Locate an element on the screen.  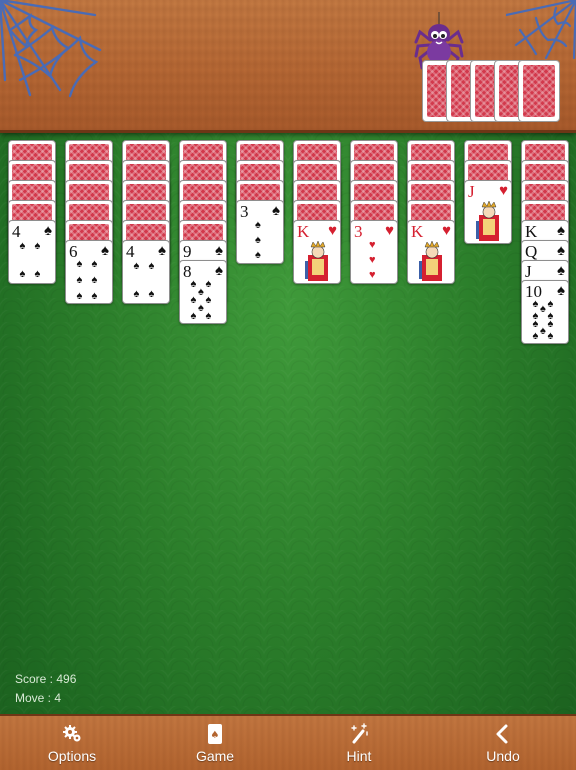
playing-card: 6 ♠ ♠ ♠ ♠ ♠ ♠ ♠ is located at coordinates (89, 272).